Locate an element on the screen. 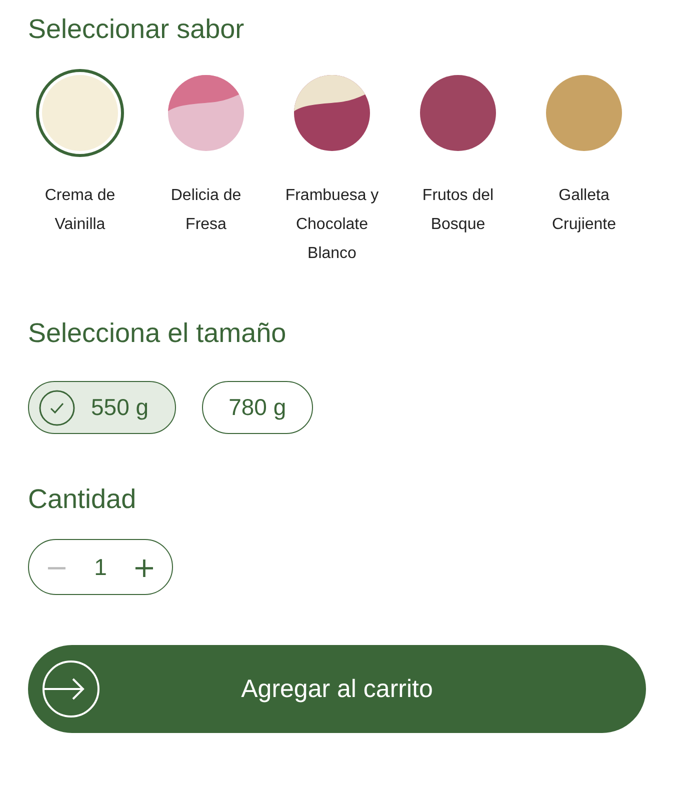 The image size is (675, 800). add-to-cart-button: Agregar al carrito is located at coordinates (337, 689).